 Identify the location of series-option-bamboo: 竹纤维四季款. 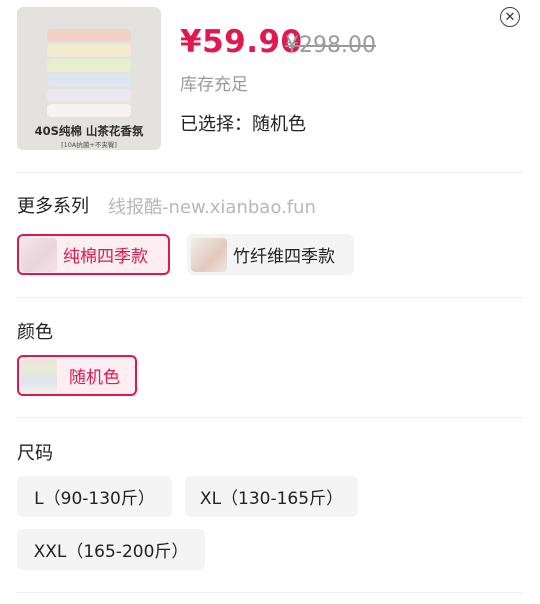
(270, 254).